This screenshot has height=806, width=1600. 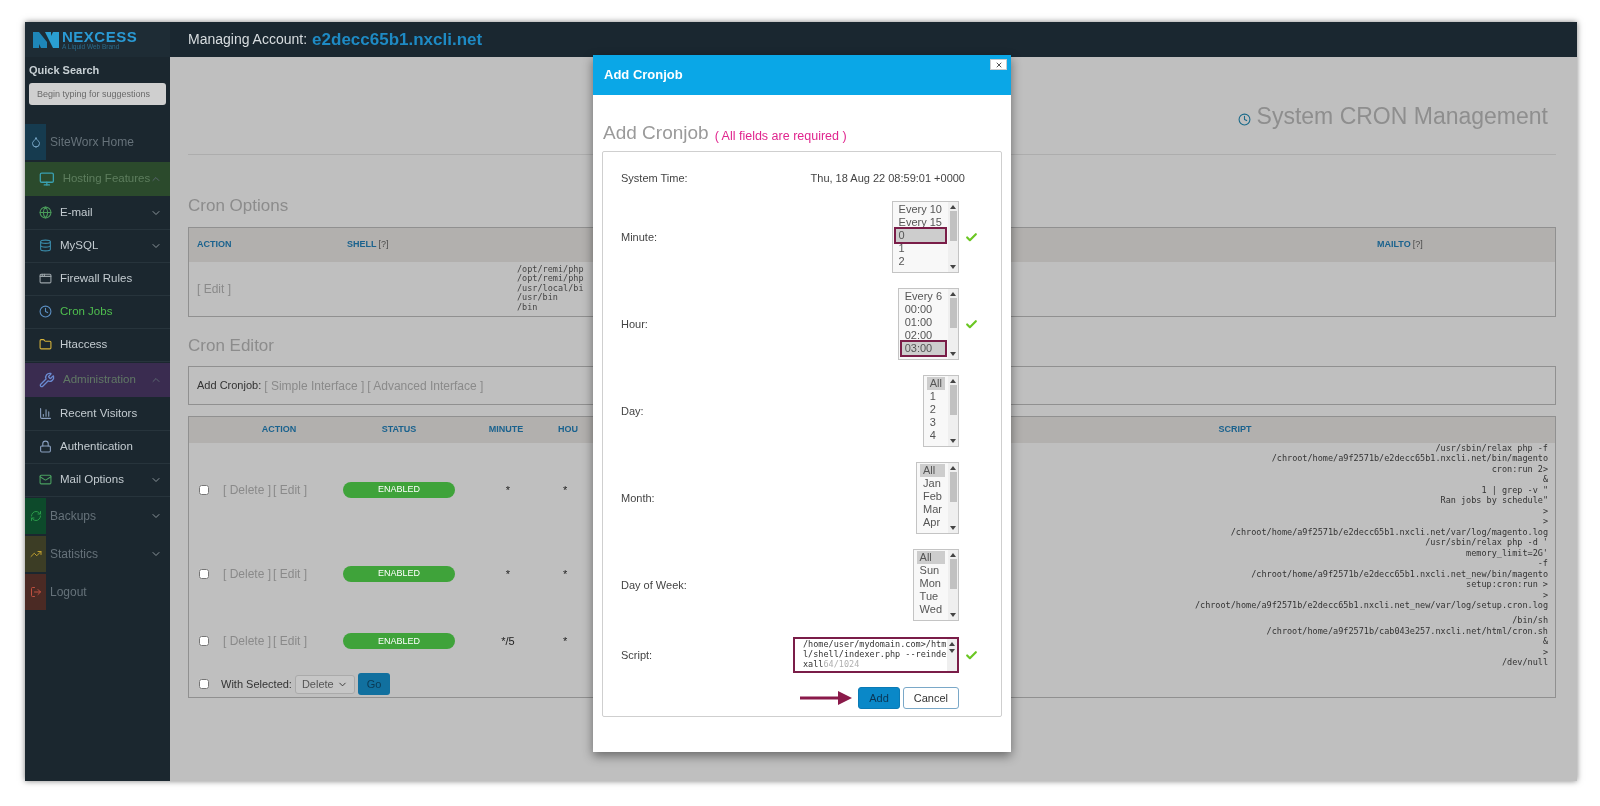 What do you see at coordinates (45, 446) in the screenshot?
I see `lock-icon` at bounding box center [45, 446].